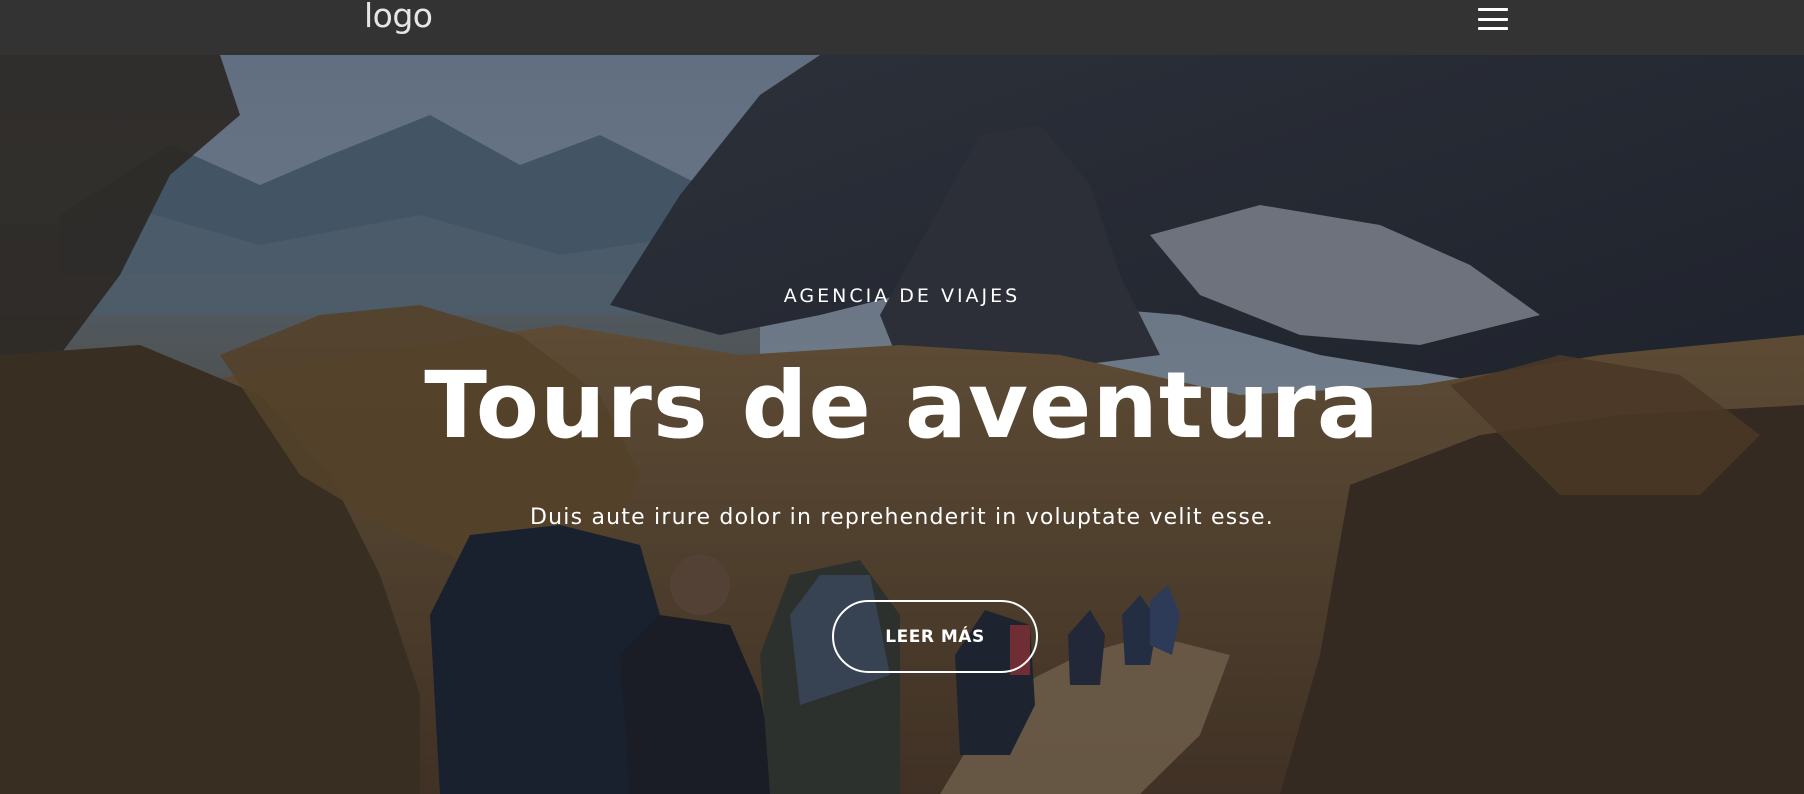 The height and width of the screenshot is (794, 1804). I want to click on hamburger-menu-icon, so click(1493, 19).